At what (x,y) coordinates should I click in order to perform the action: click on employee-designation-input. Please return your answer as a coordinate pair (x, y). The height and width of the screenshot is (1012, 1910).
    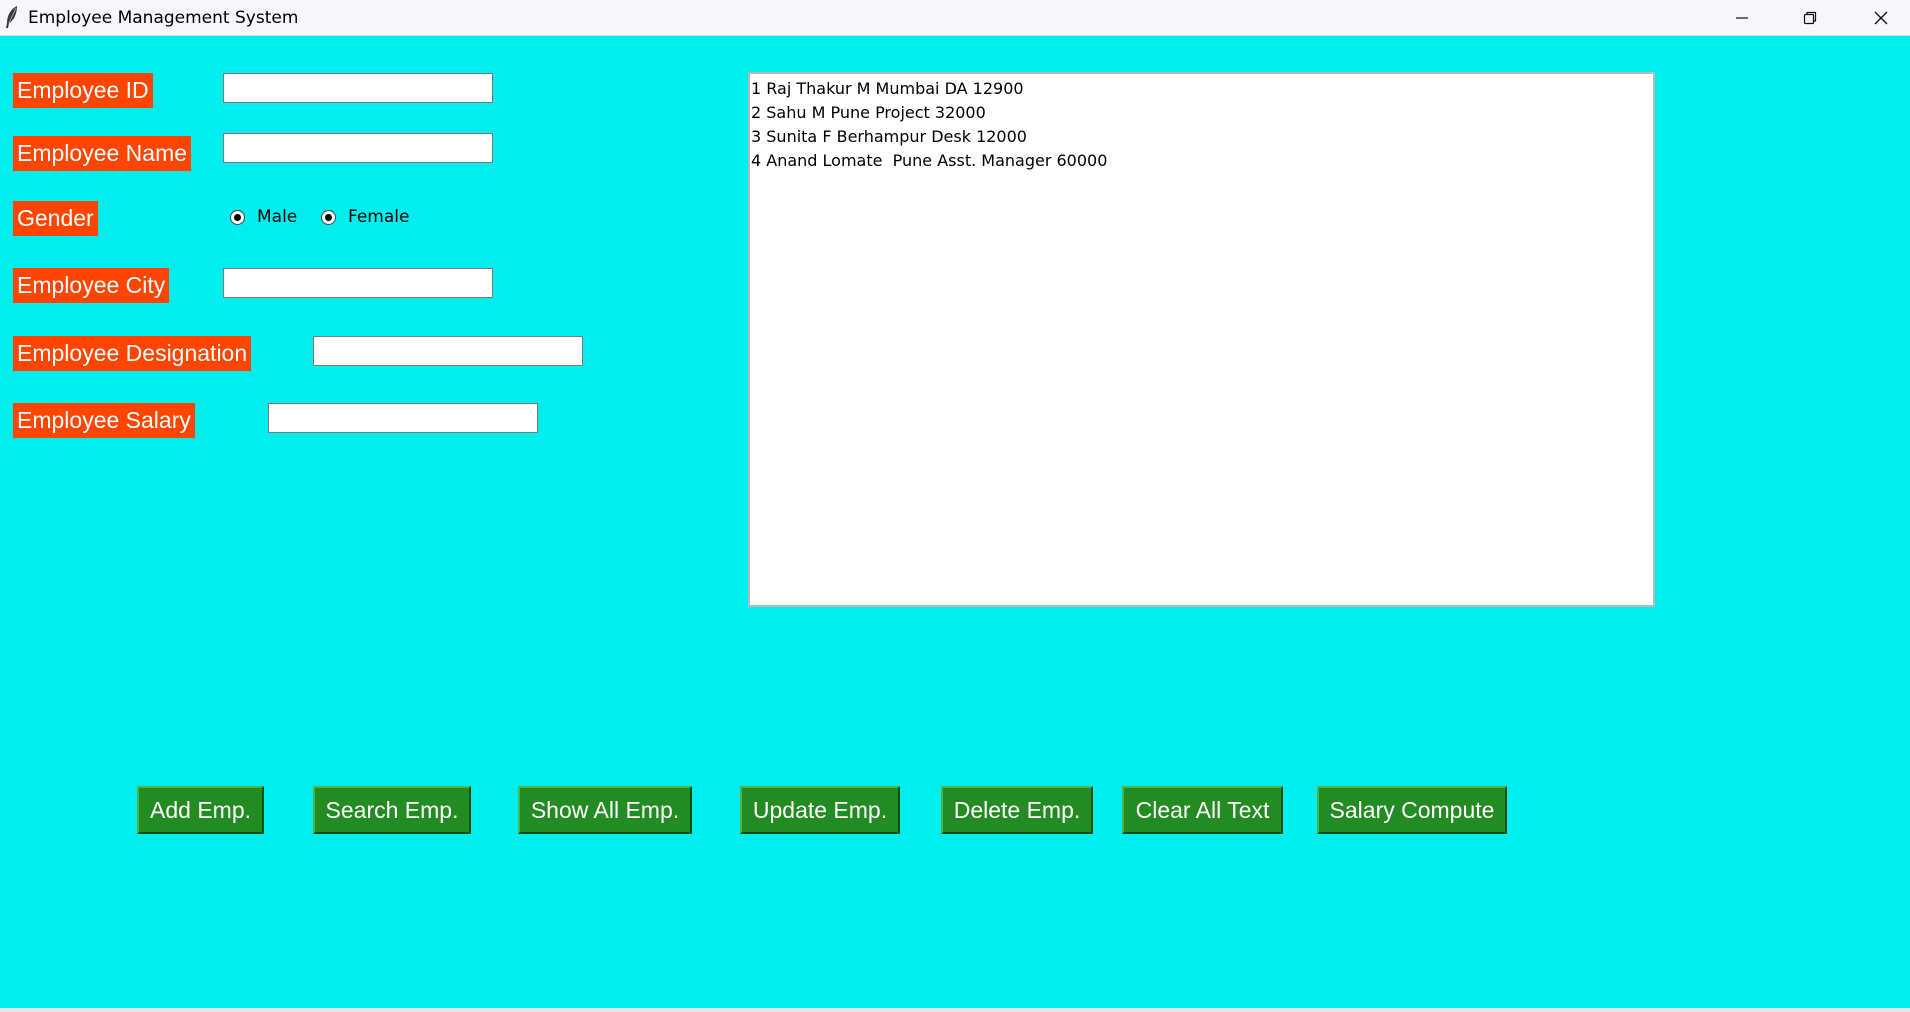
    Looking at the image, I should click on (448, 351).